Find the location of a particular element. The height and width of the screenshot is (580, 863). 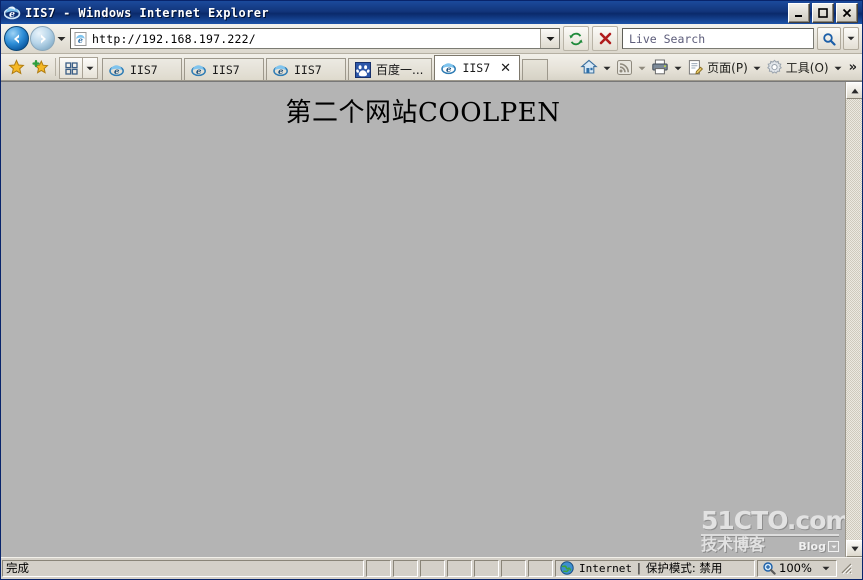

triangle-down-icon is located at coordinates (854, 548).